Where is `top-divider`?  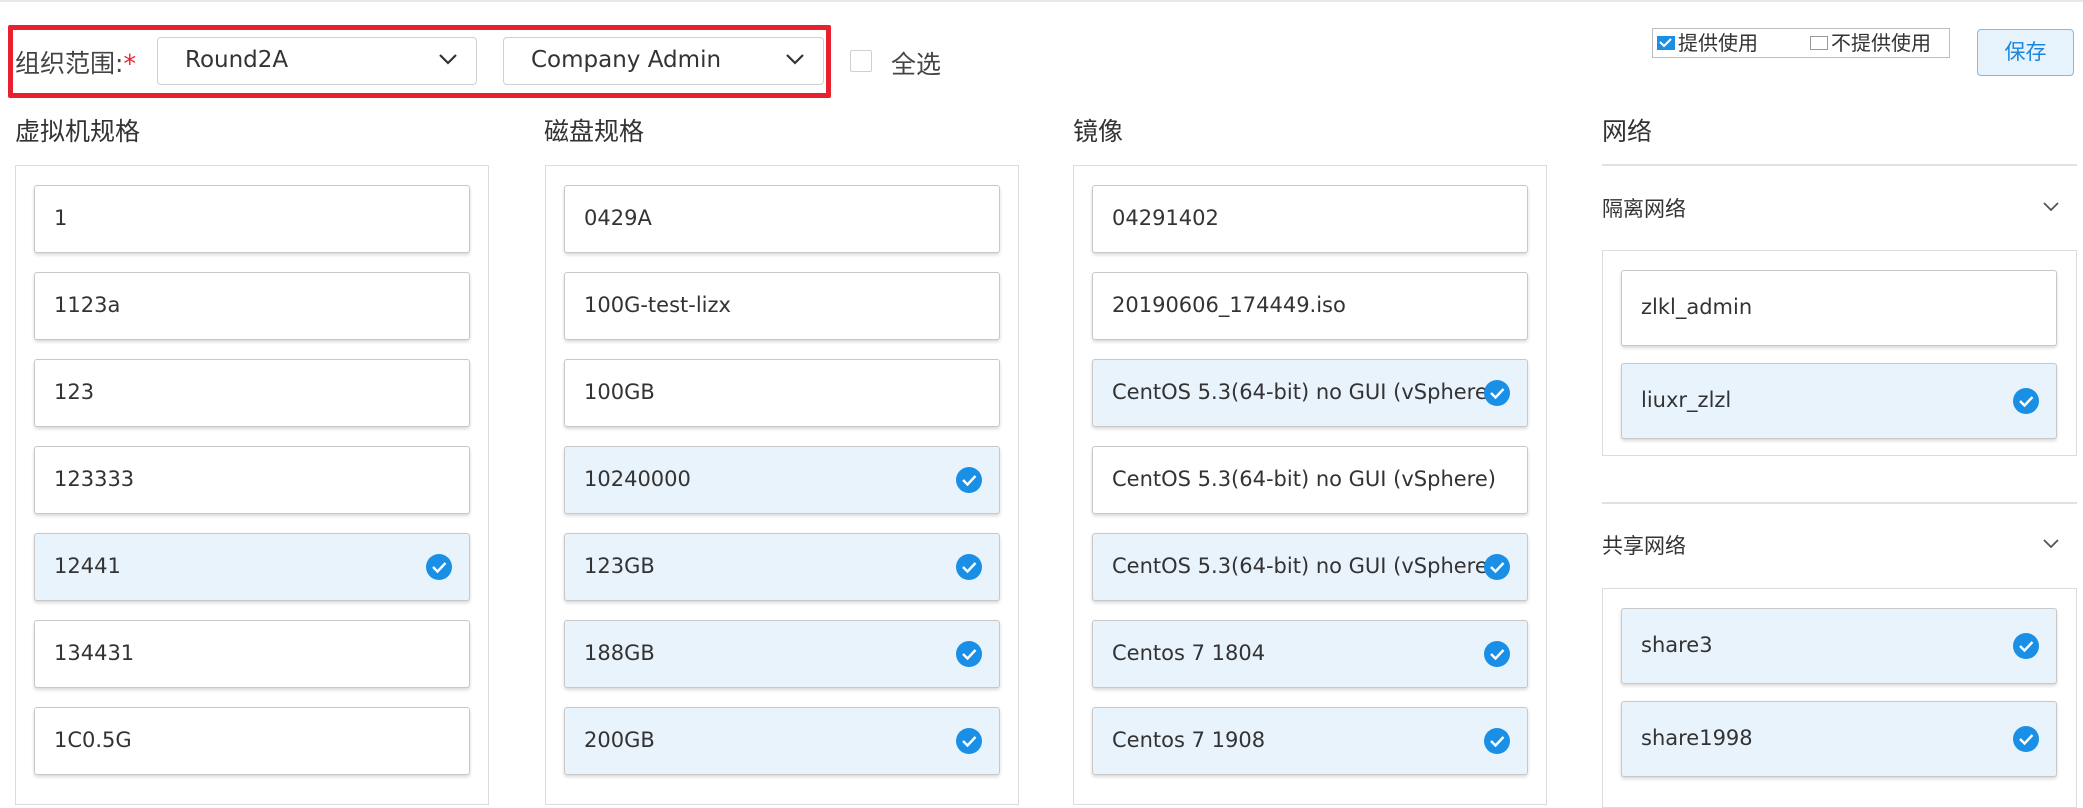
top-divider is located at coordinates (1041, 1).